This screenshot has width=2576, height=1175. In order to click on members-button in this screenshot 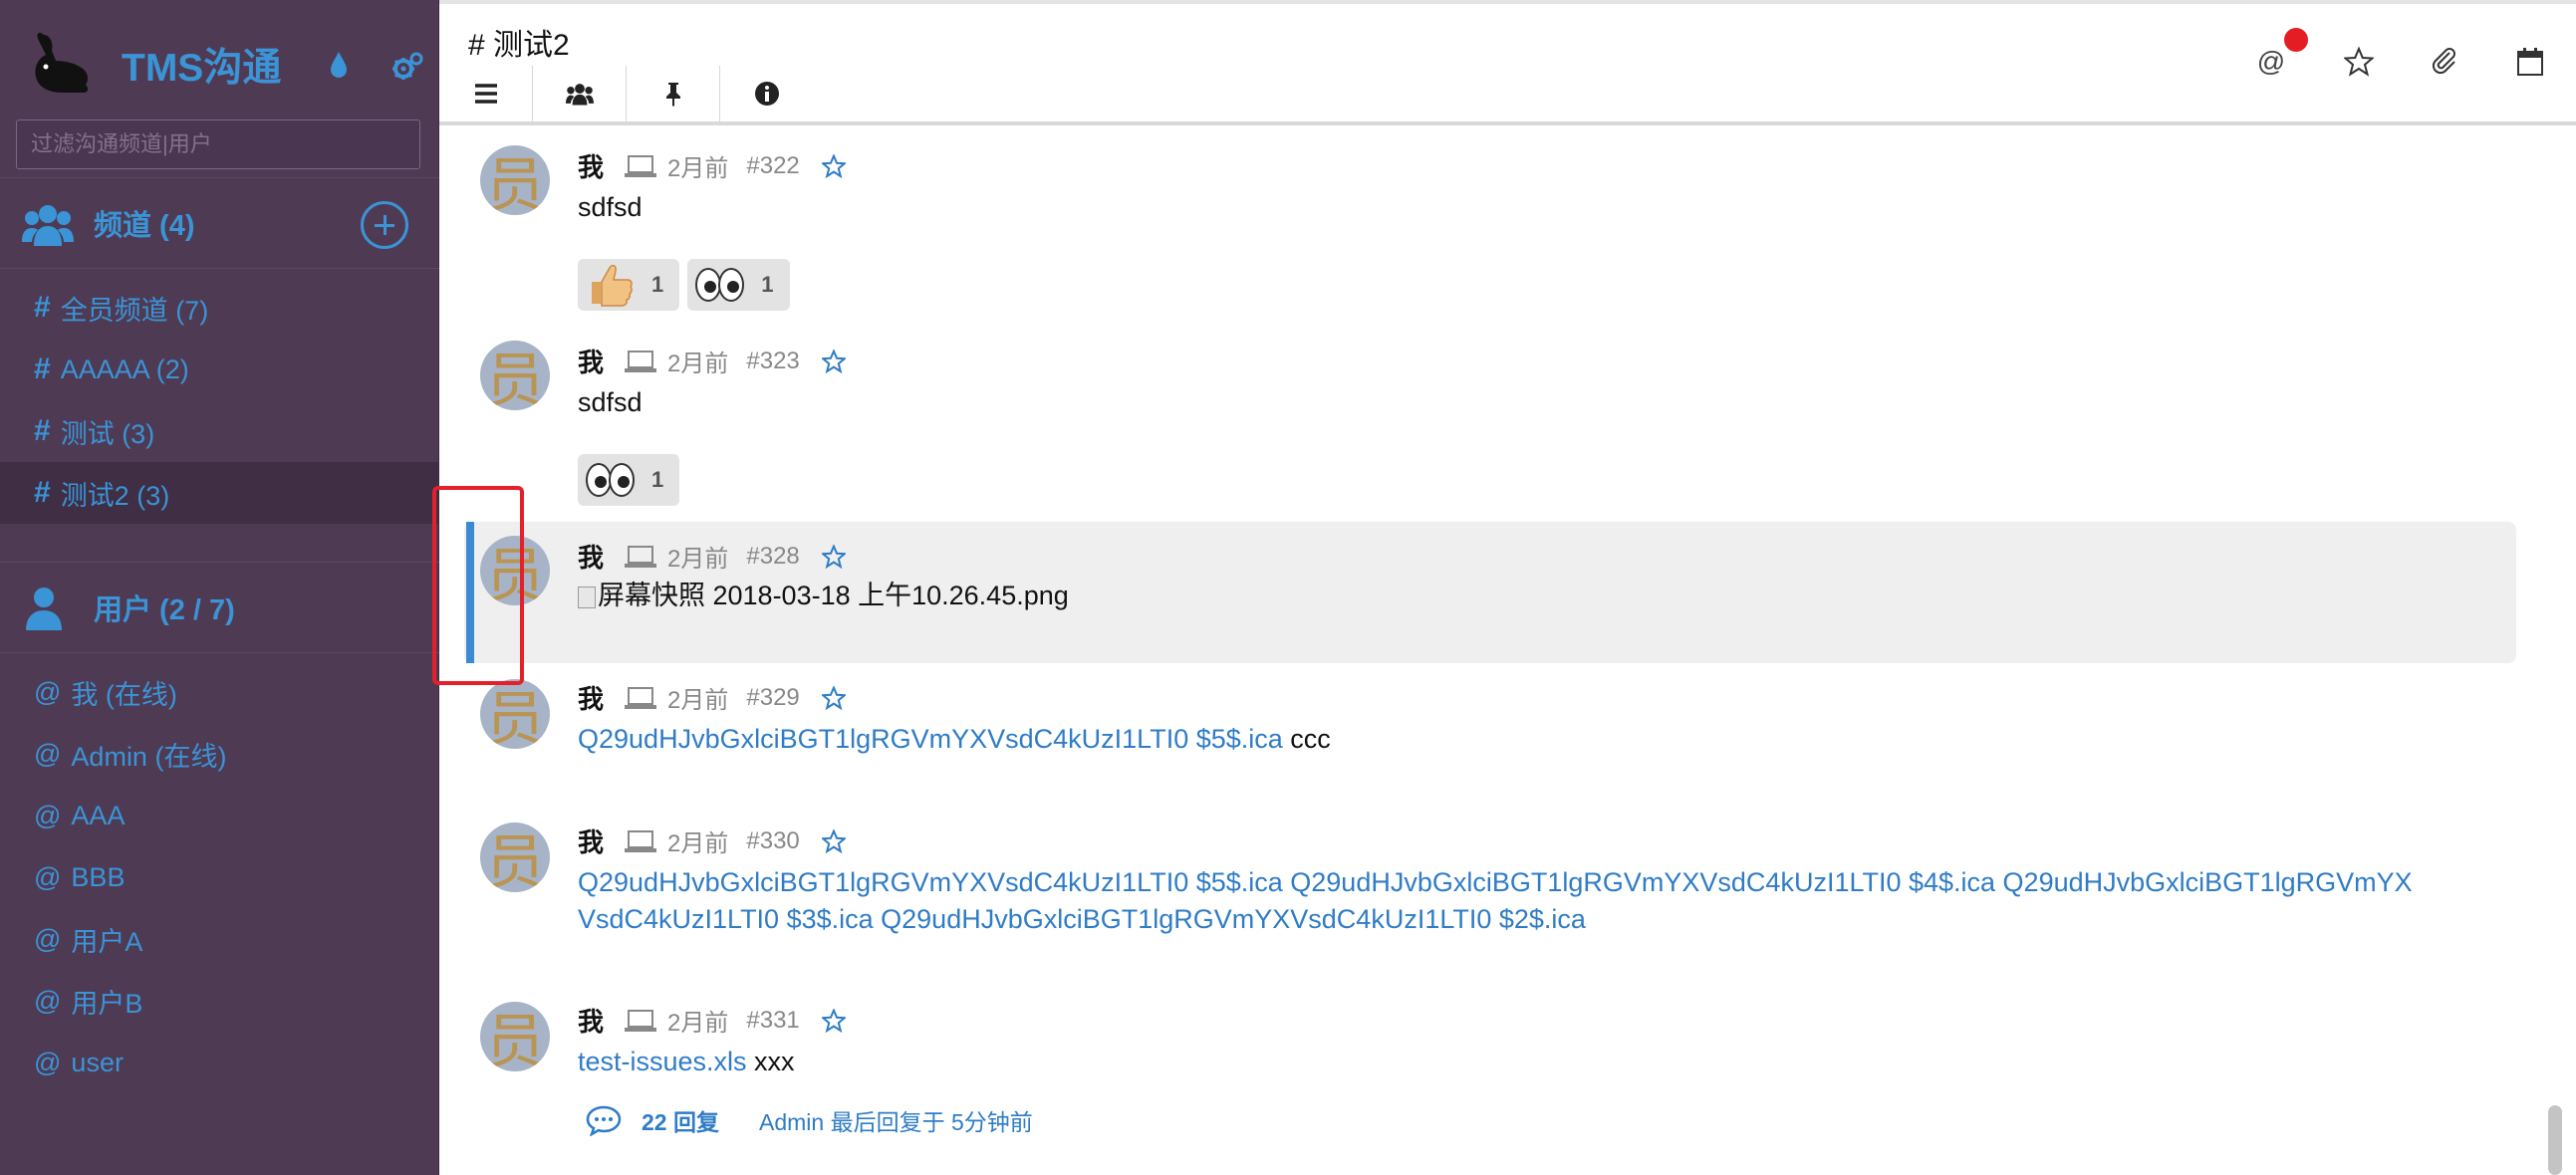, I will do `click(580, 93)`.